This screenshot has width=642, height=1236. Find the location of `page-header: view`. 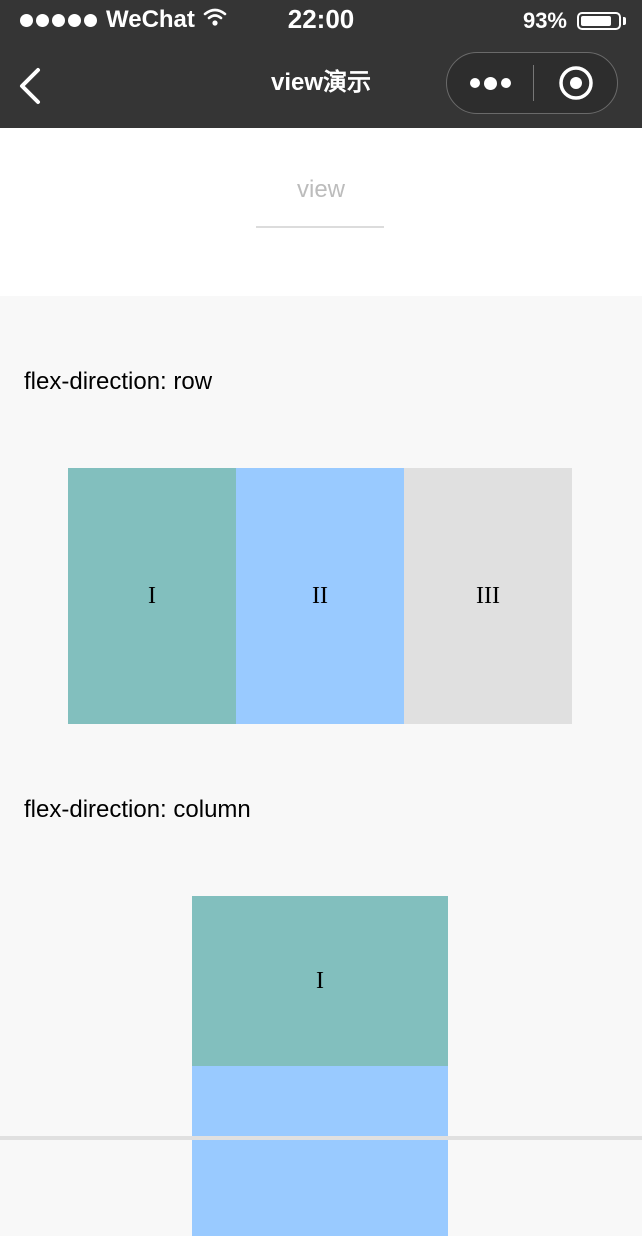

page-header: view is located at coordinates (321, 212).